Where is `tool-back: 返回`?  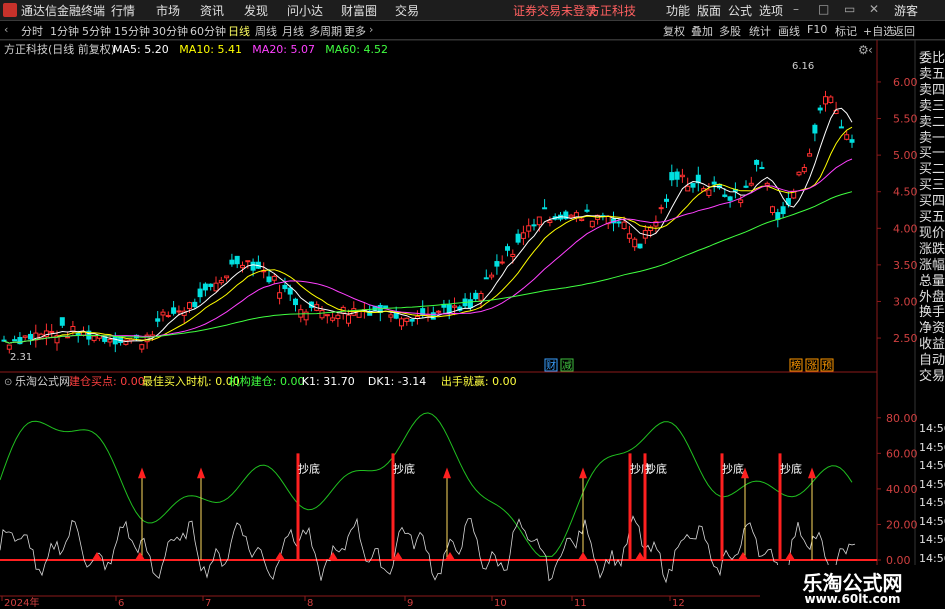 tool-back: 返回 is located at coordinates (904, 31).